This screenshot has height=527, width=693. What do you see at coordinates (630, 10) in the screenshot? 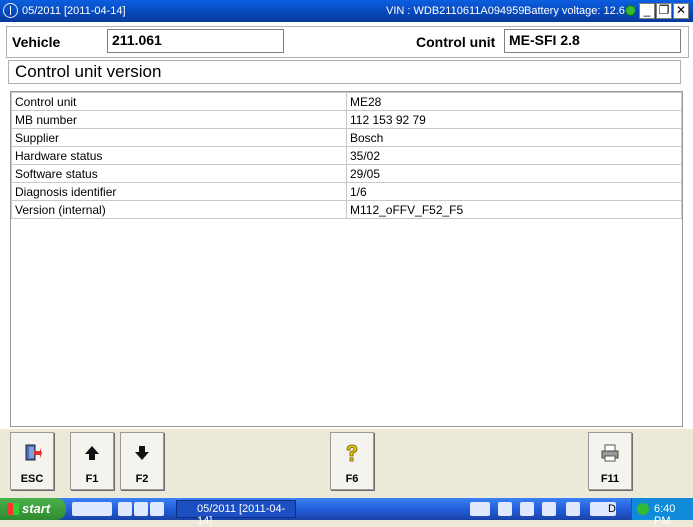
I see `status-ok-icon` at bounding box center [630, 10].